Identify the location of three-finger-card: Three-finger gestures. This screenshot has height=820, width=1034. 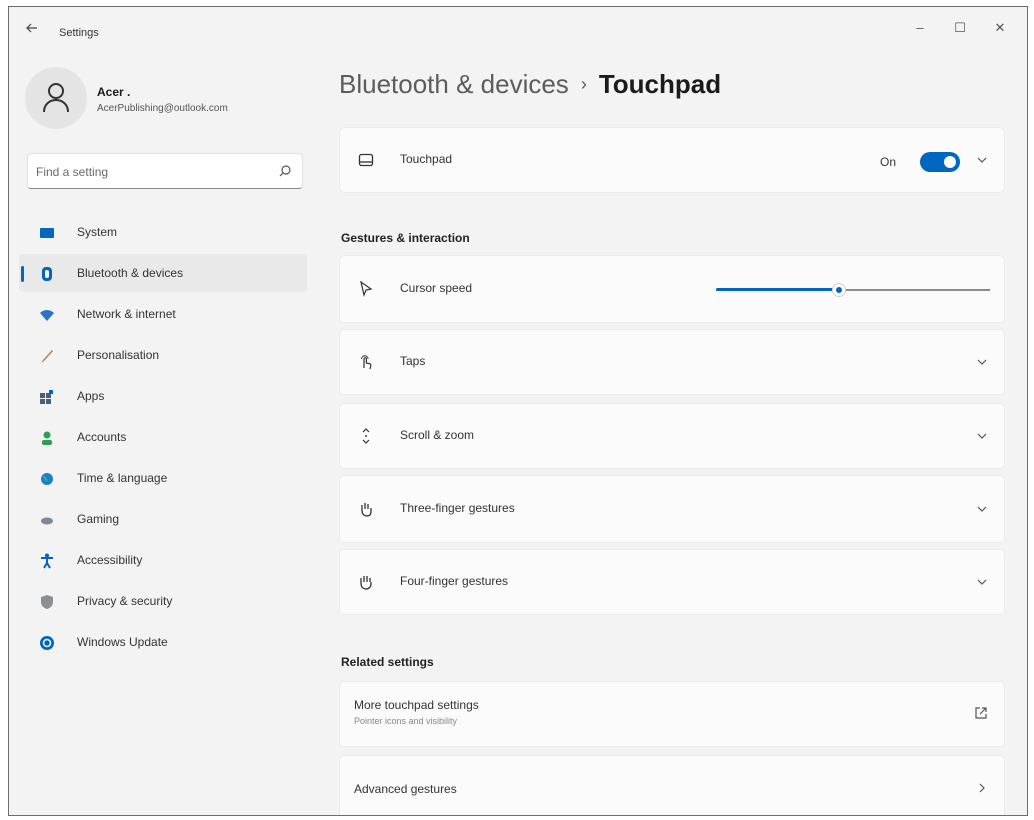
(672, 509).